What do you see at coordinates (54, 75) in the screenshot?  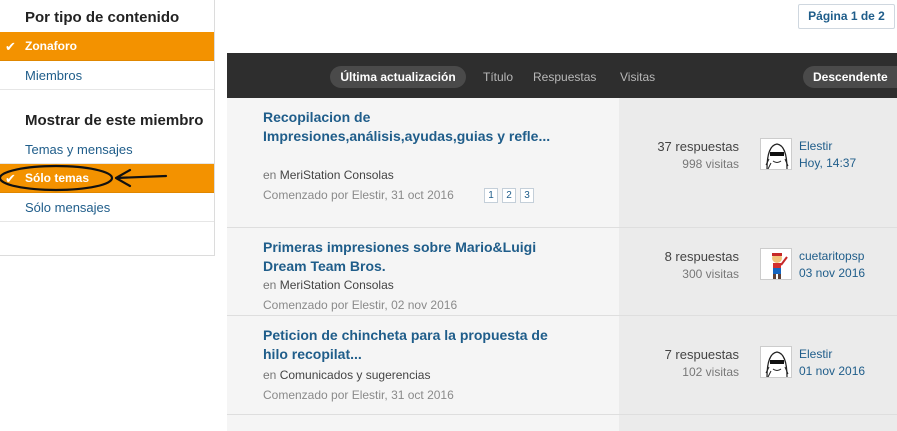 I see `sidebar-item-label: Miembros` at bounding box center [54, 75].